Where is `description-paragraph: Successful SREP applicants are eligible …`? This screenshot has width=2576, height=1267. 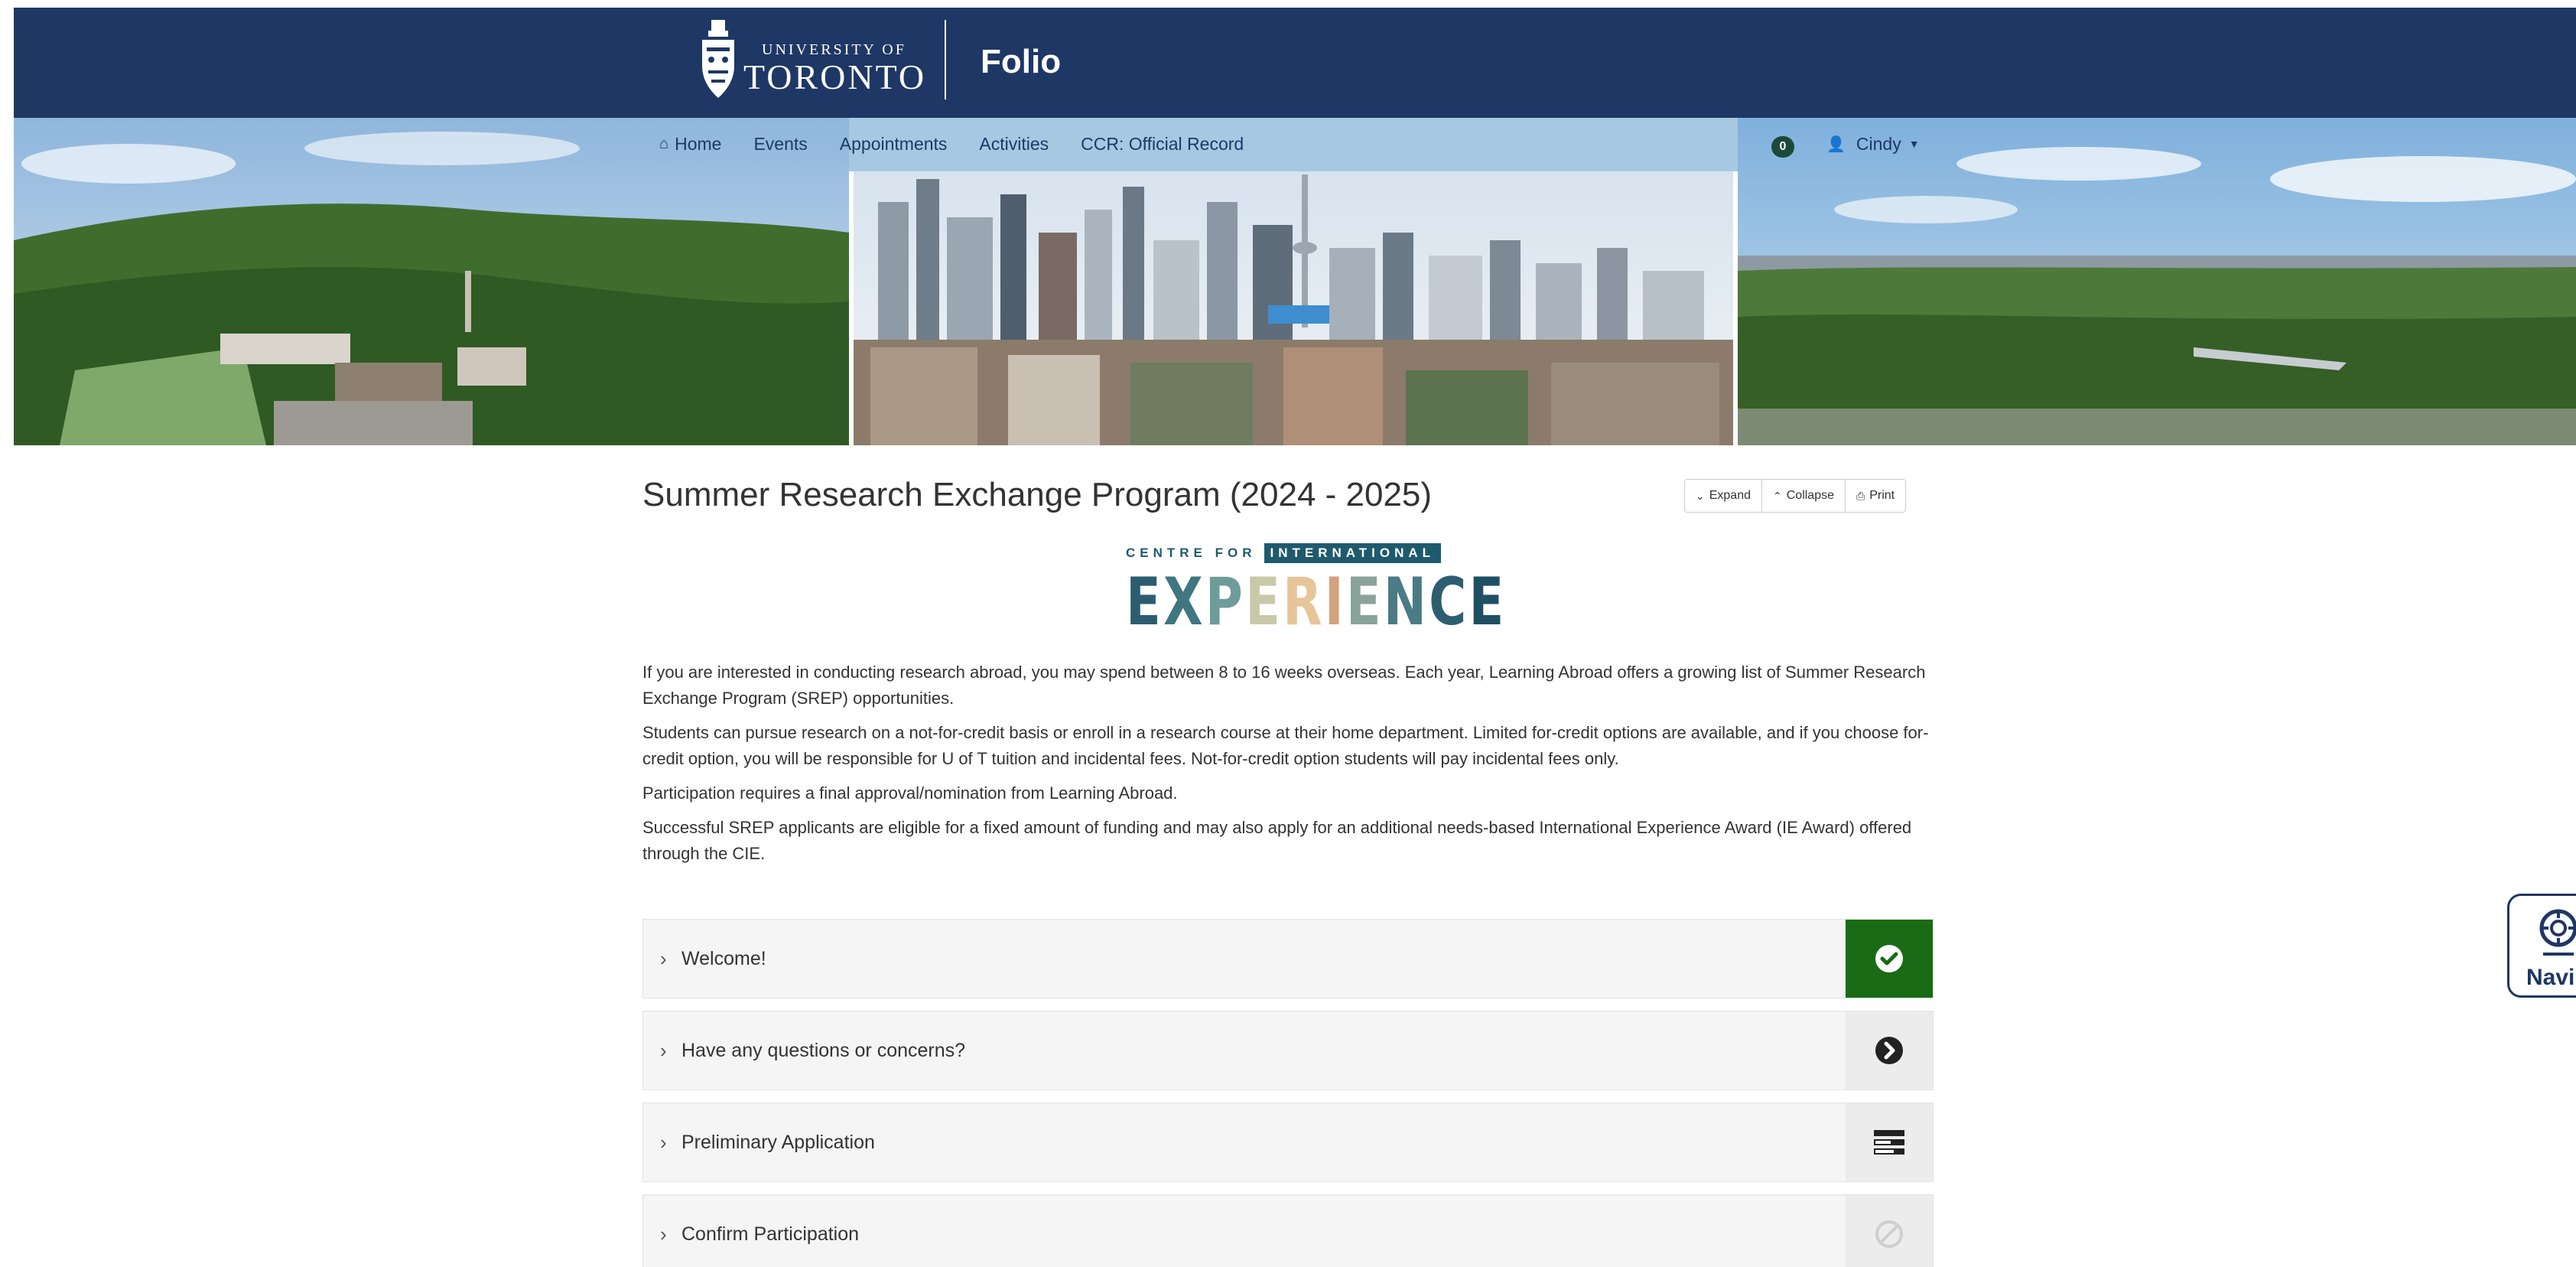 description-paragraph: Successful SREP applicants are eligible … is located at coordinates (1277, 840).